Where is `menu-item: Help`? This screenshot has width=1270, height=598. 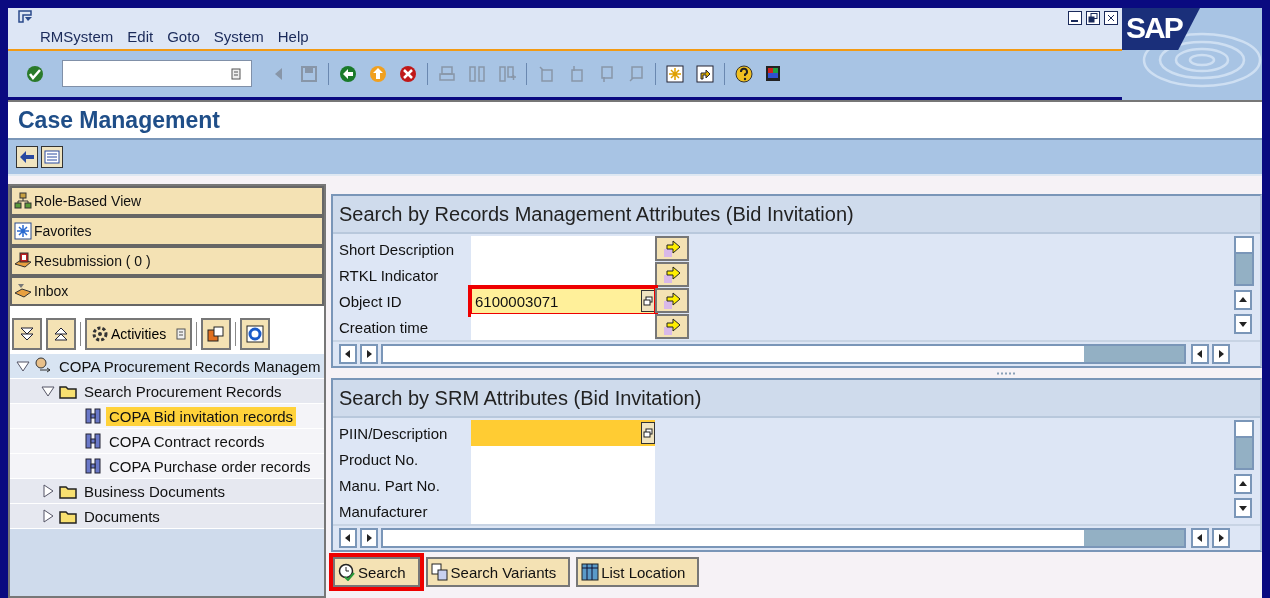 menu-item: Help is located at coordinates (293, 36).